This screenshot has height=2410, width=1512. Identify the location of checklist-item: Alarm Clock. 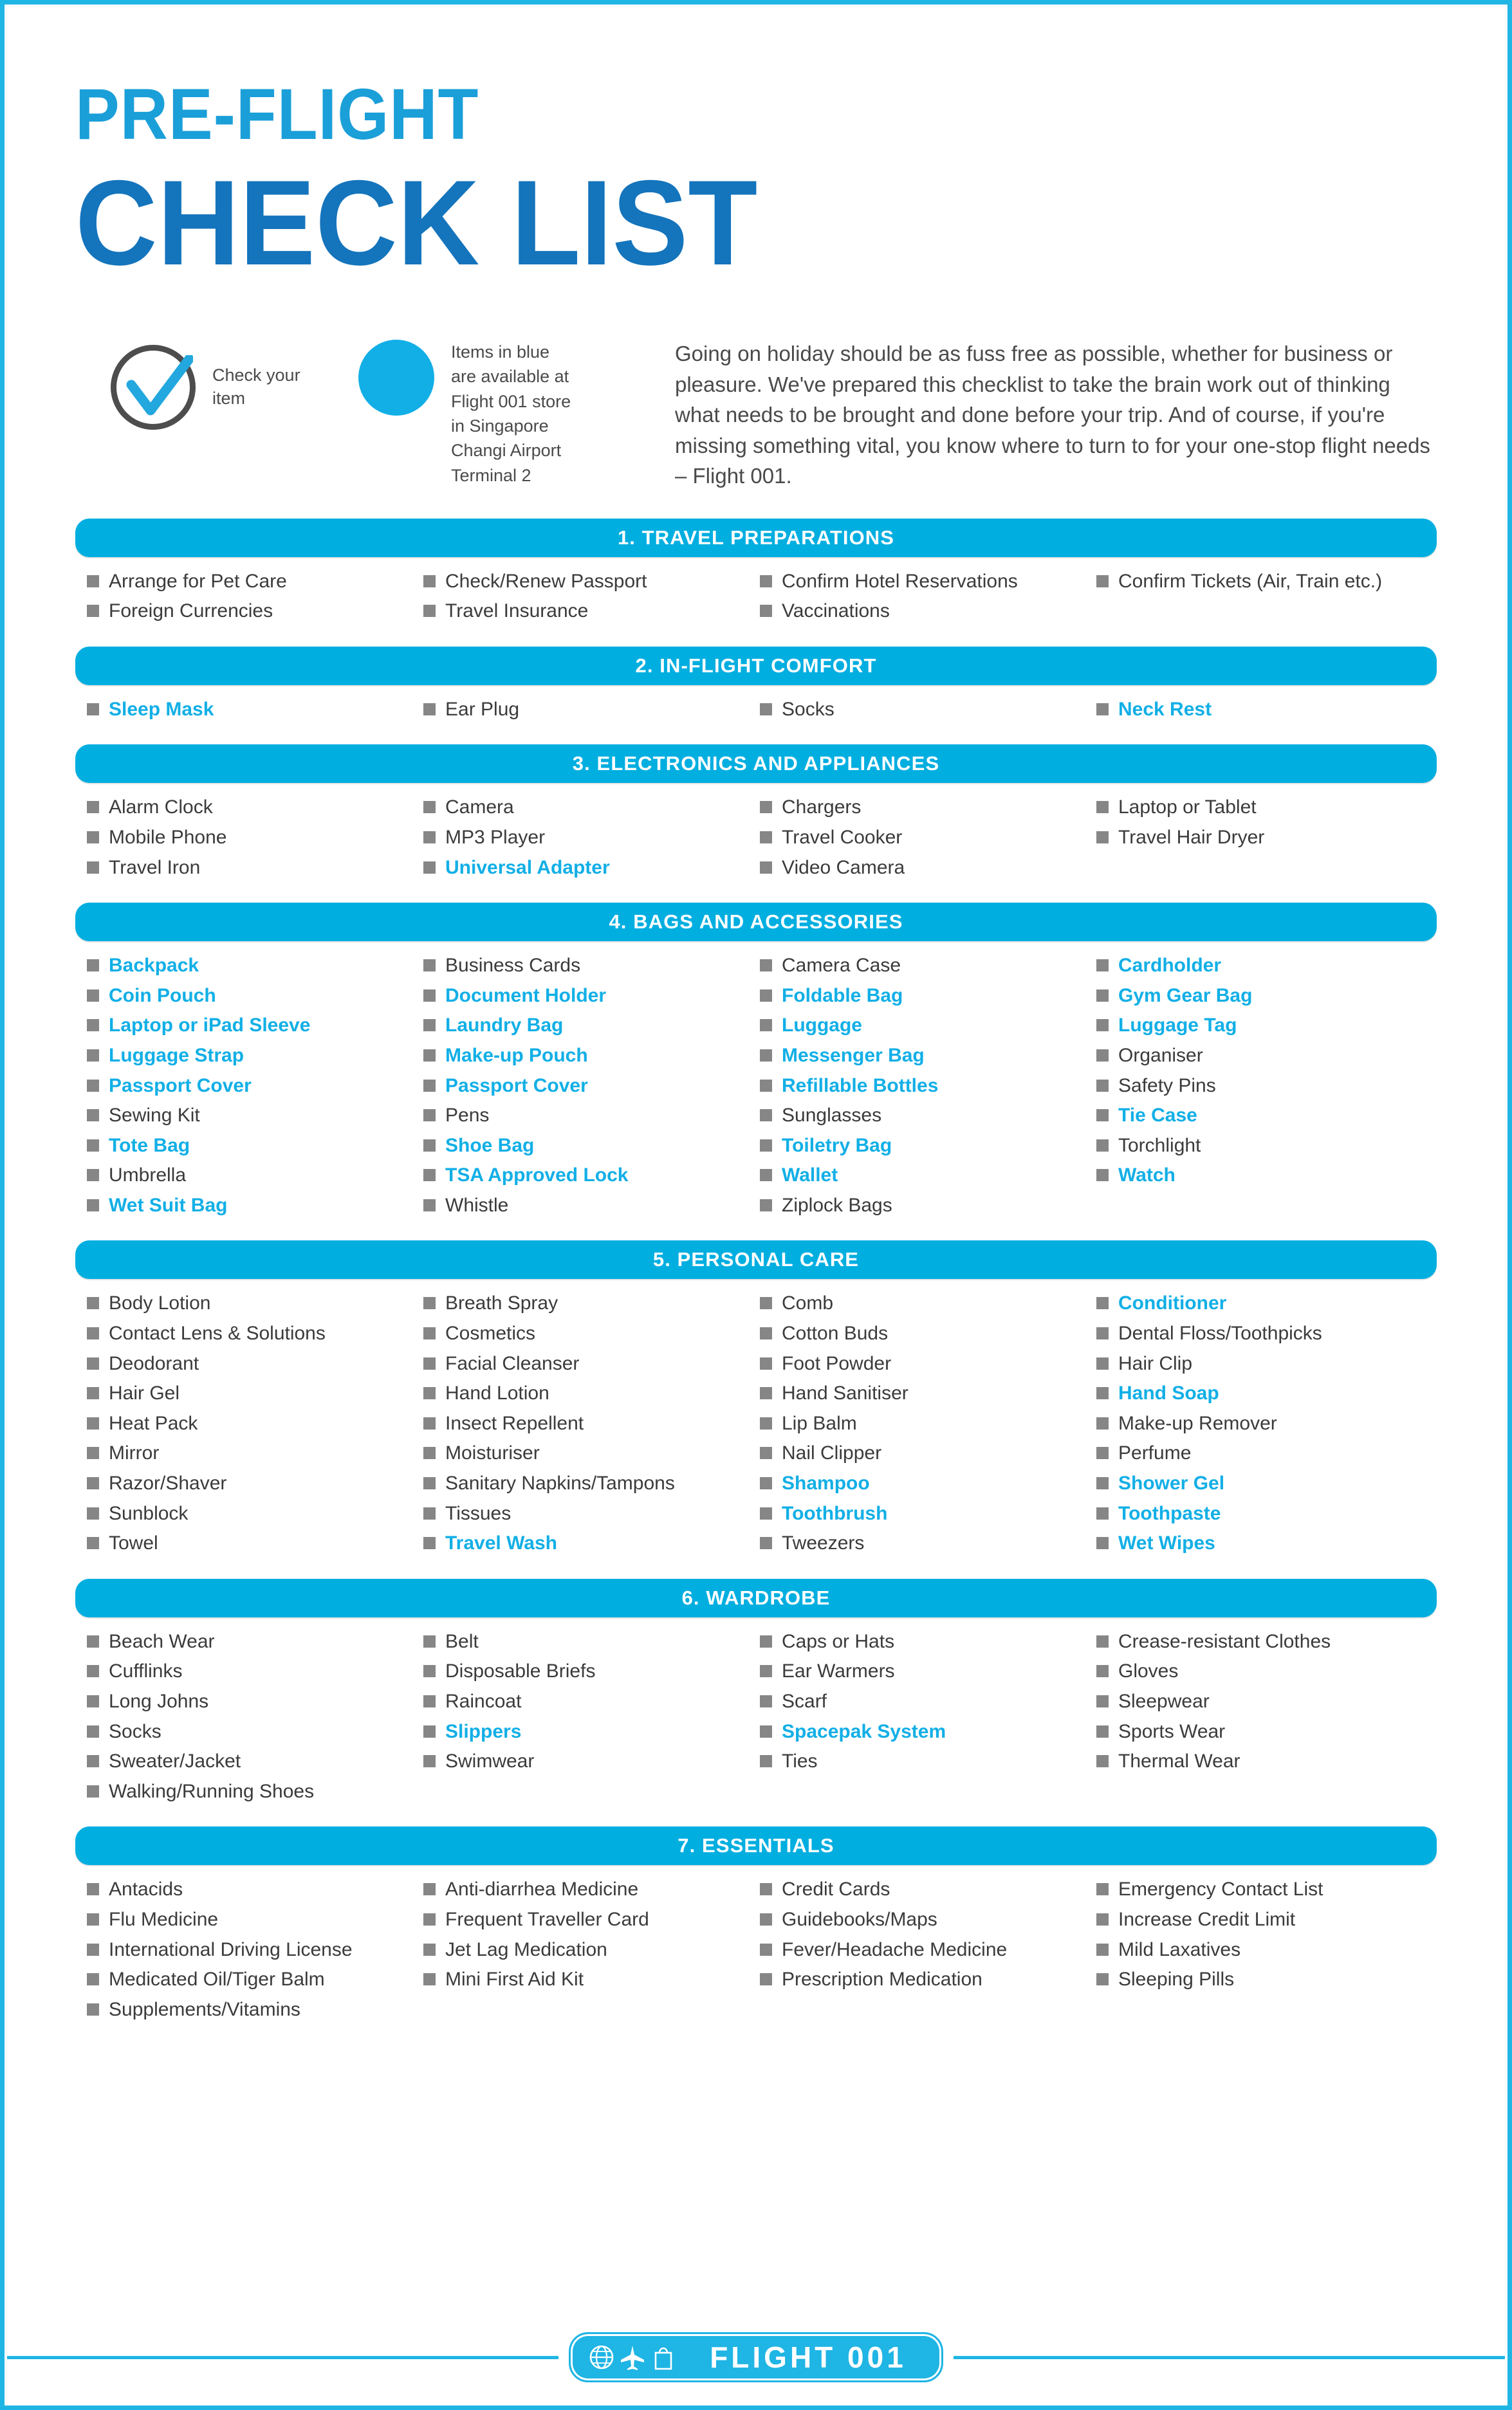
(252, 808).